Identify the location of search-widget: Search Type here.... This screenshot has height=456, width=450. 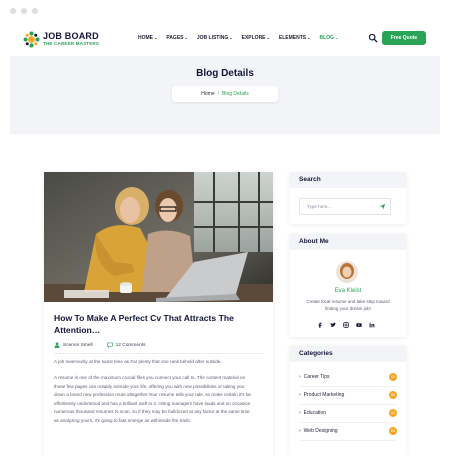
(348, 198).